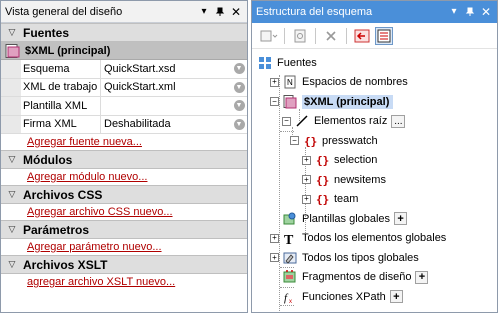 The image size is (498, 313). What do you see at coordinates (384, 35) in the screenshot?
I see `show-all-icon` at bounding box center [384, 35].